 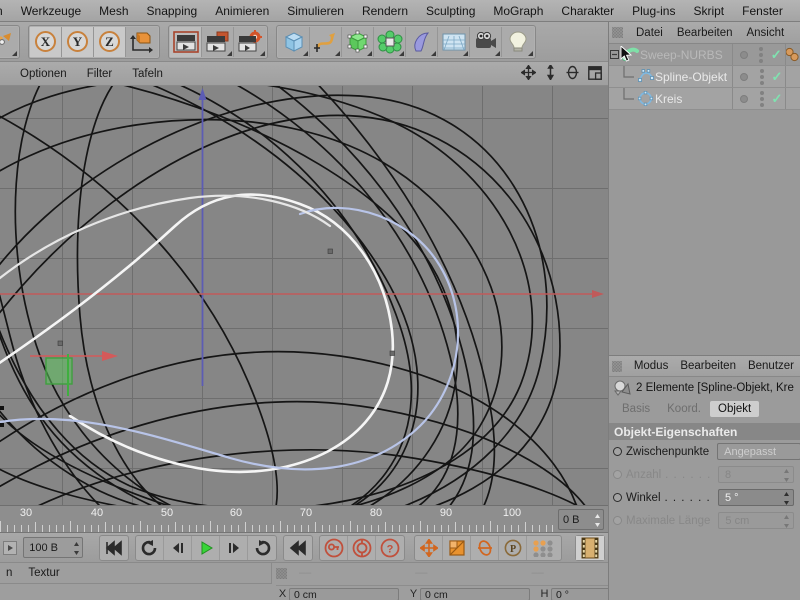 What do you see at coordinates (234, 547) in the screenshot?
I see `step-forward-button` at bounding box center [234, 547].